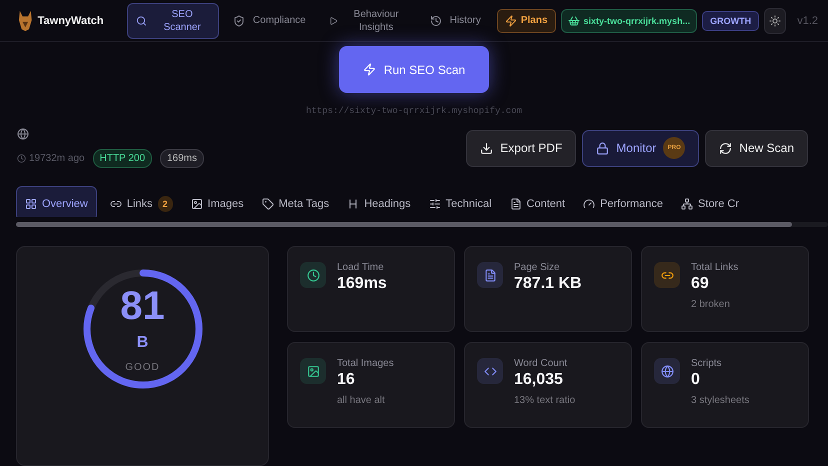 This screenshot has height=466, width=828. What do you see at coordinates (537, 267) in the screenshot?
I see `stat-label: Page Size` at bounding box center [537, 267].